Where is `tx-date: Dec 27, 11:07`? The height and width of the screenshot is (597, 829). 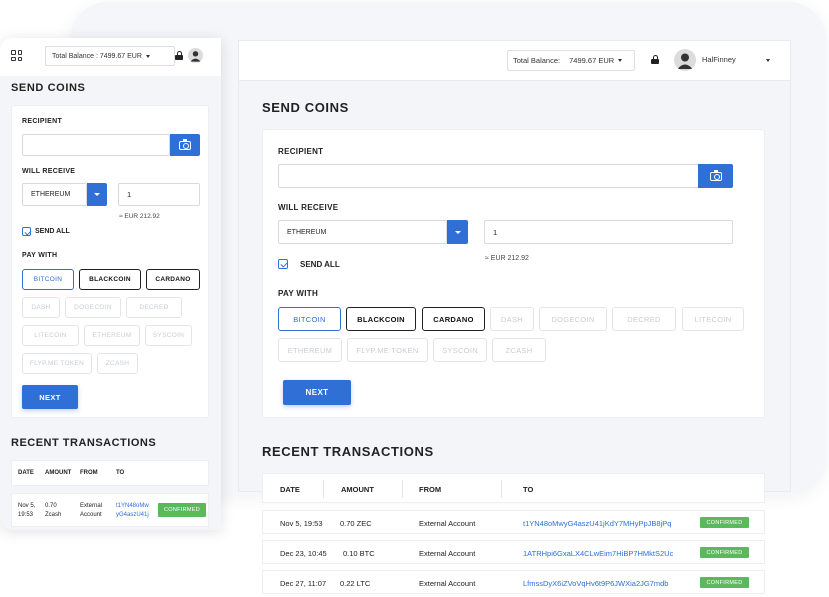 tx-date: Dec 27, 11:07 is located at coordinates (303, 583).